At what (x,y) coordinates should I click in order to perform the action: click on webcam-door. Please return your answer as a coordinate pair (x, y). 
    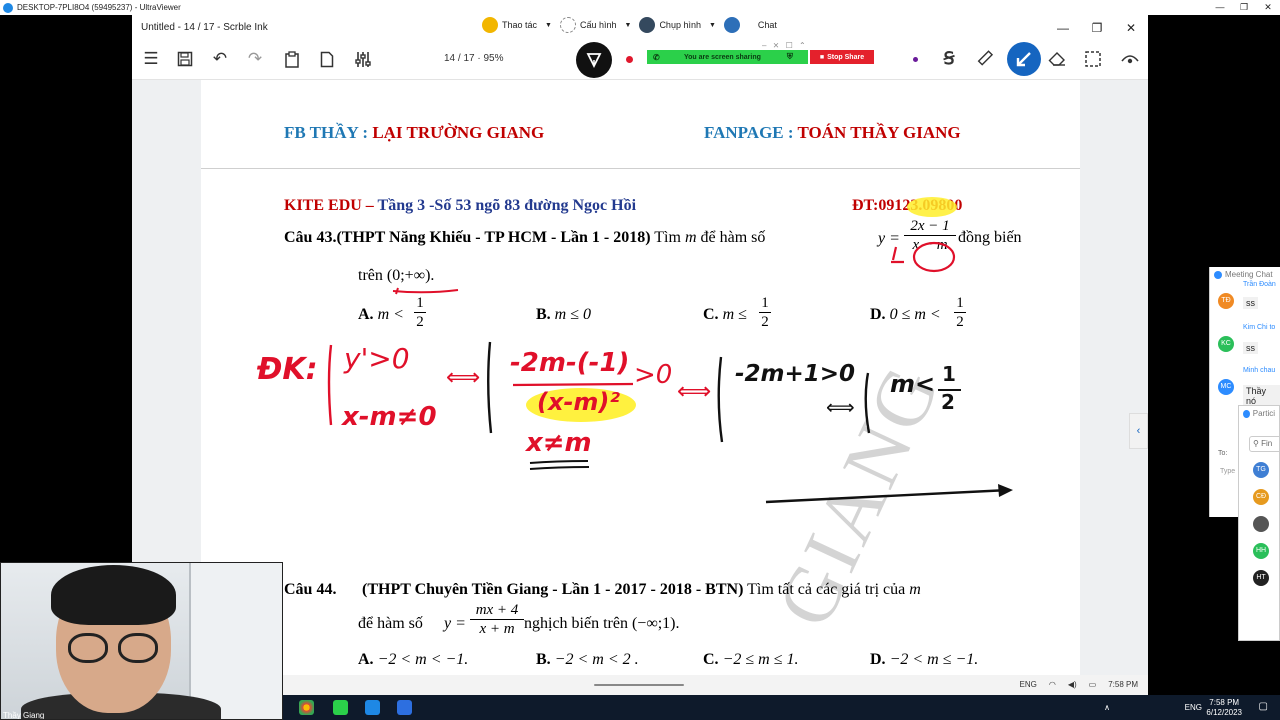
    Looking at the image, I should click on (235, 641).